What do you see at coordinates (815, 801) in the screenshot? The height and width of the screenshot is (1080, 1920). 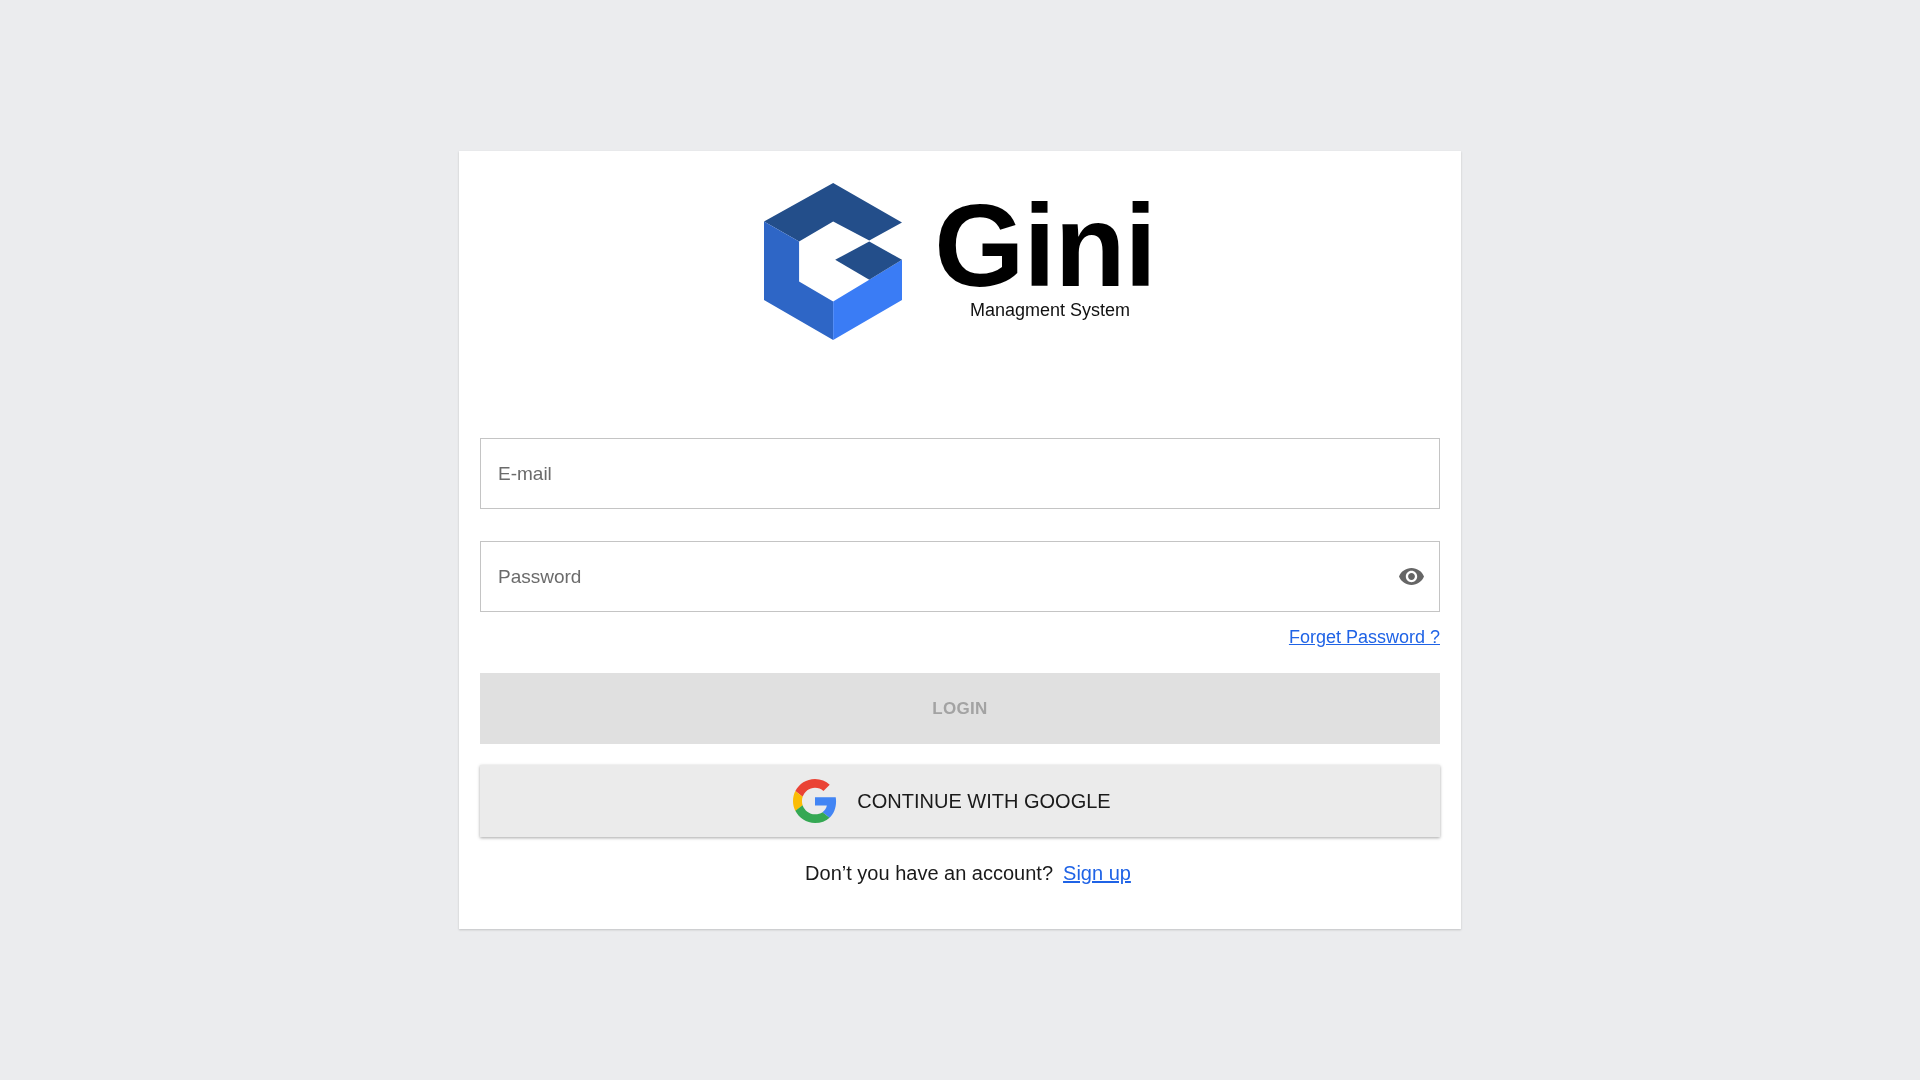 I see `google-g-icon` at bounding box center [815, 801].